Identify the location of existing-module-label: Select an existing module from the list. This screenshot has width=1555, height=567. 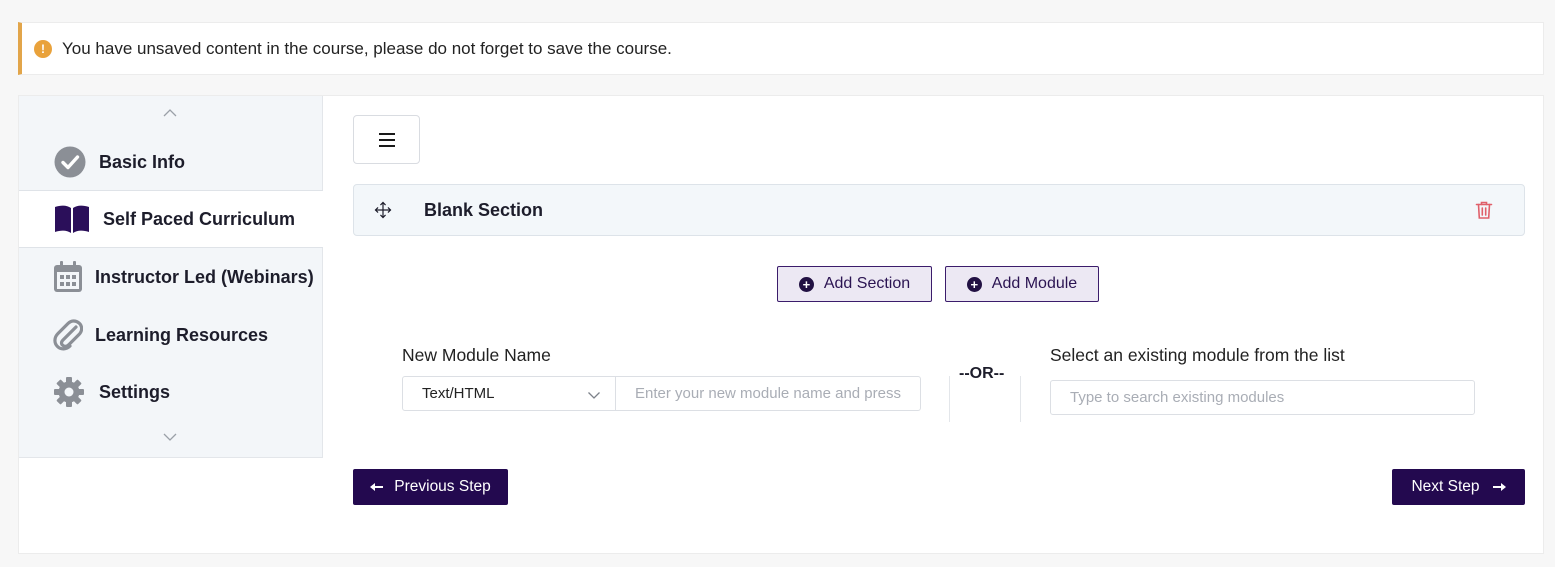
(1197, 355).